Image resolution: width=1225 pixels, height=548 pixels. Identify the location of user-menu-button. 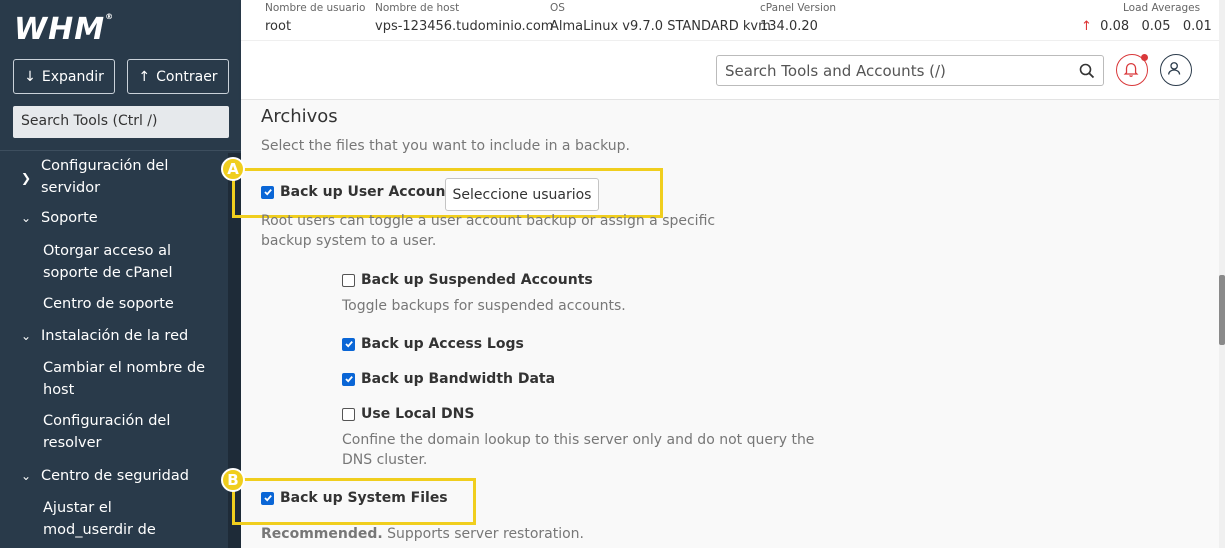
(1176, 70).